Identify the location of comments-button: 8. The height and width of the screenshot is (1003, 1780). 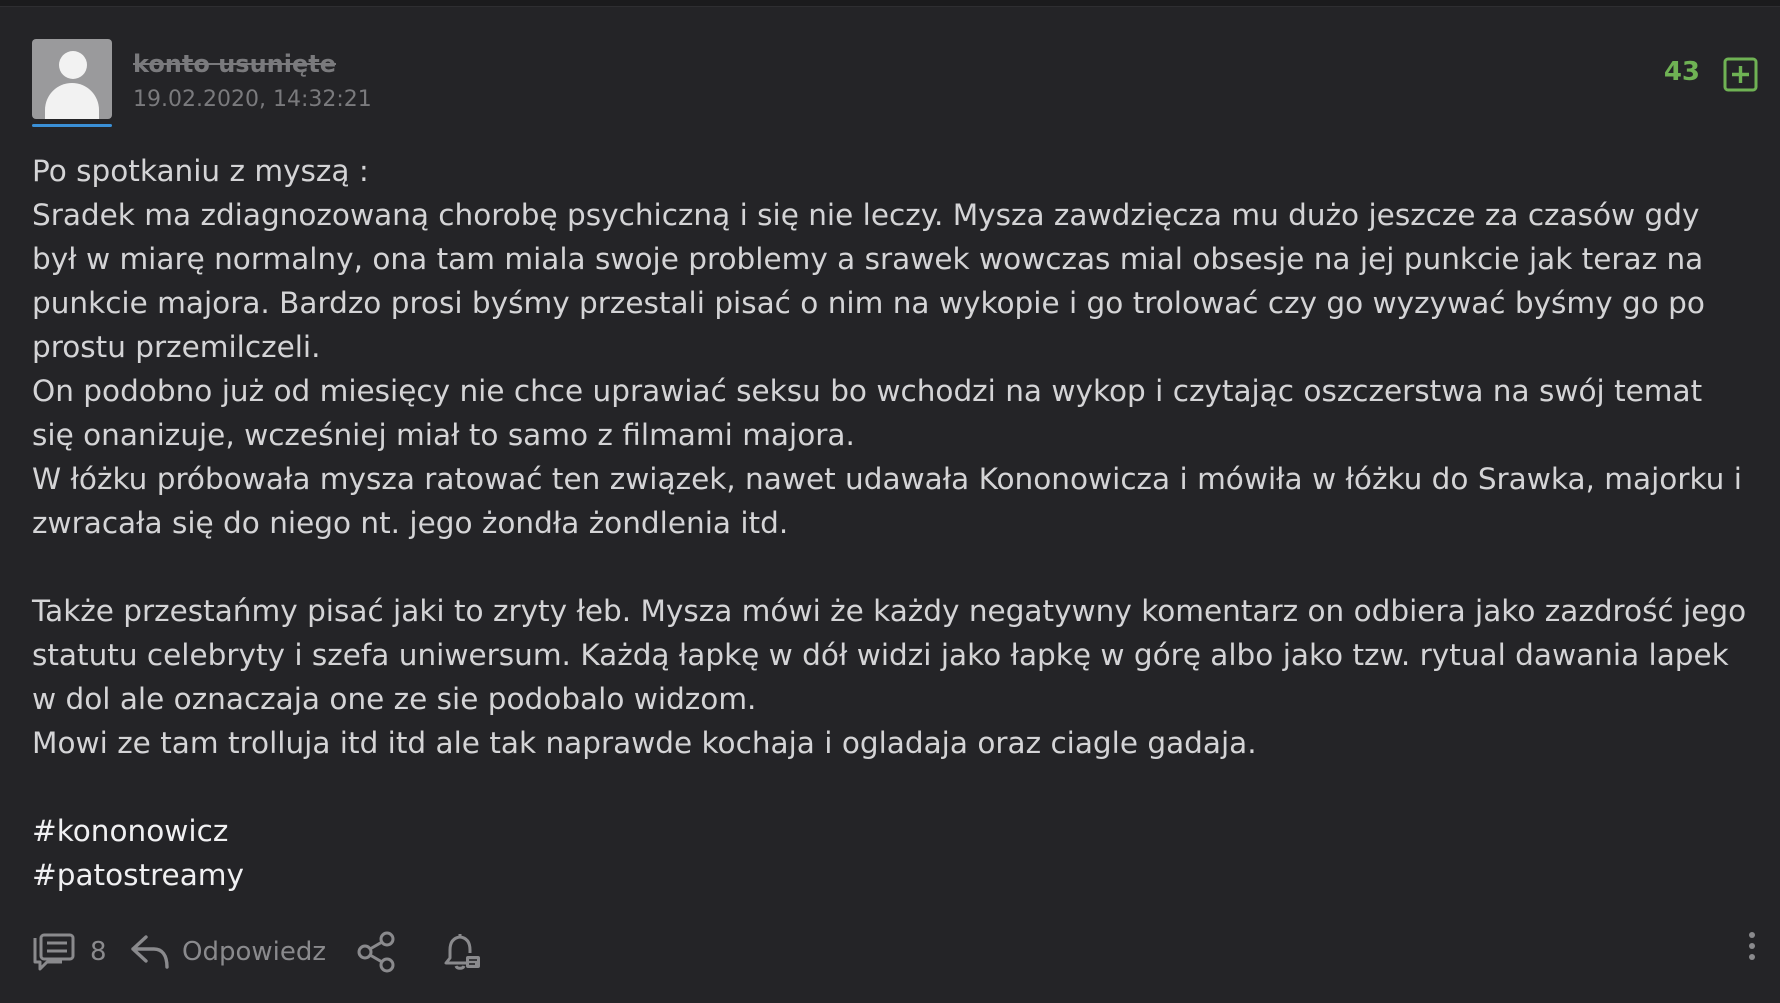
(69, 952).